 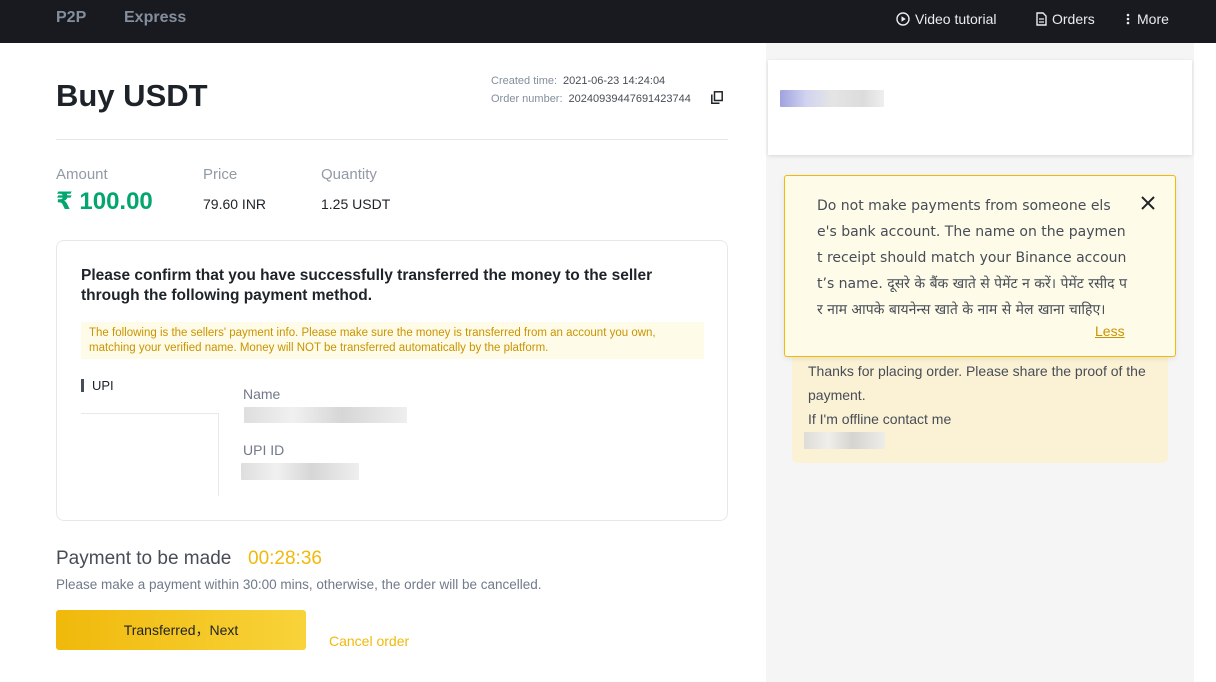 I want to click on method-divider, so click(x=150, y=413).